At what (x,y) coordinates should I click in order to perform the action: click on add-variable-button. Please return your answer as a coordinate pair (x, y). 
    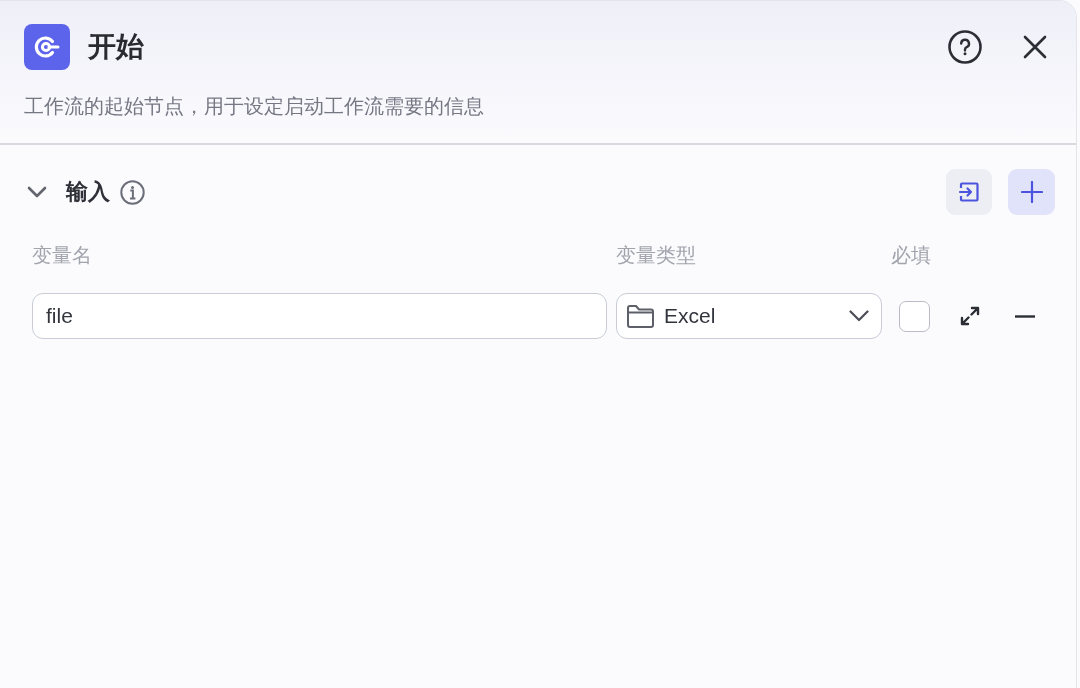
    Looking at the image, I should click on (1031, 192).